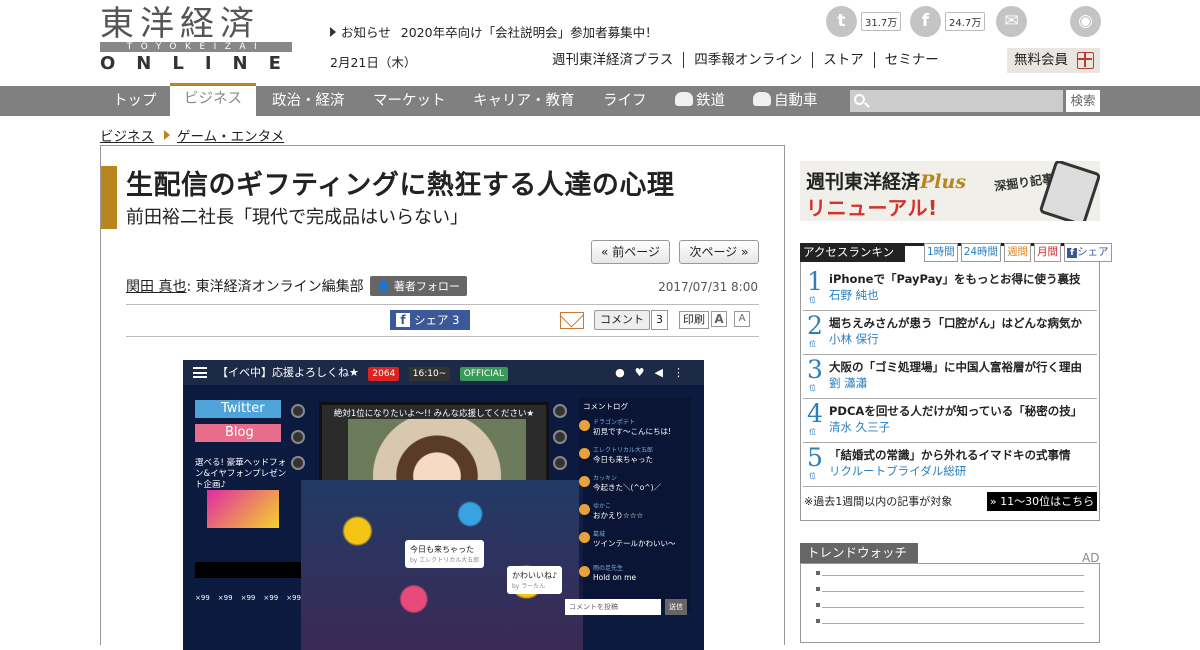  What do you see at coordinates (288, 372) in the screenshot?
I see `hero-title: 【イベ中】応援よろしくね★` at bounding box center [288, 372].